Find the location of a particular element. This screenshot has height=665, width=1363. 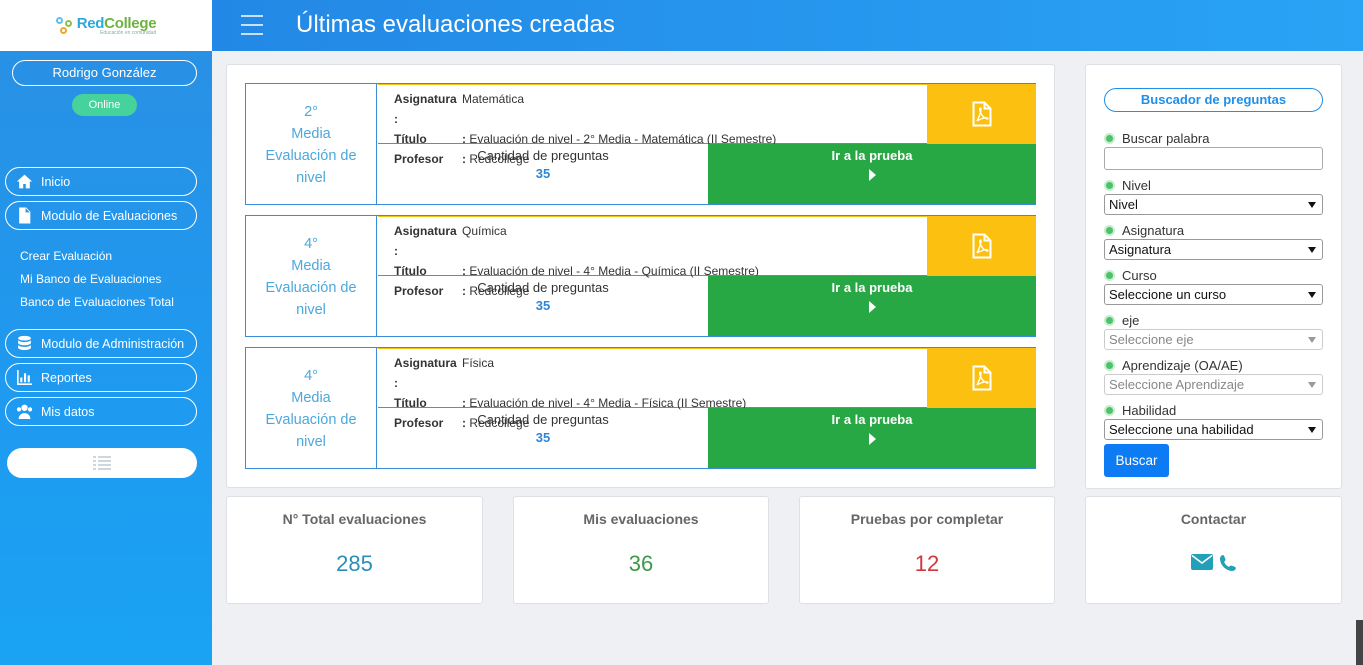

bar-chart-icon is located at coordinates (24, 377).